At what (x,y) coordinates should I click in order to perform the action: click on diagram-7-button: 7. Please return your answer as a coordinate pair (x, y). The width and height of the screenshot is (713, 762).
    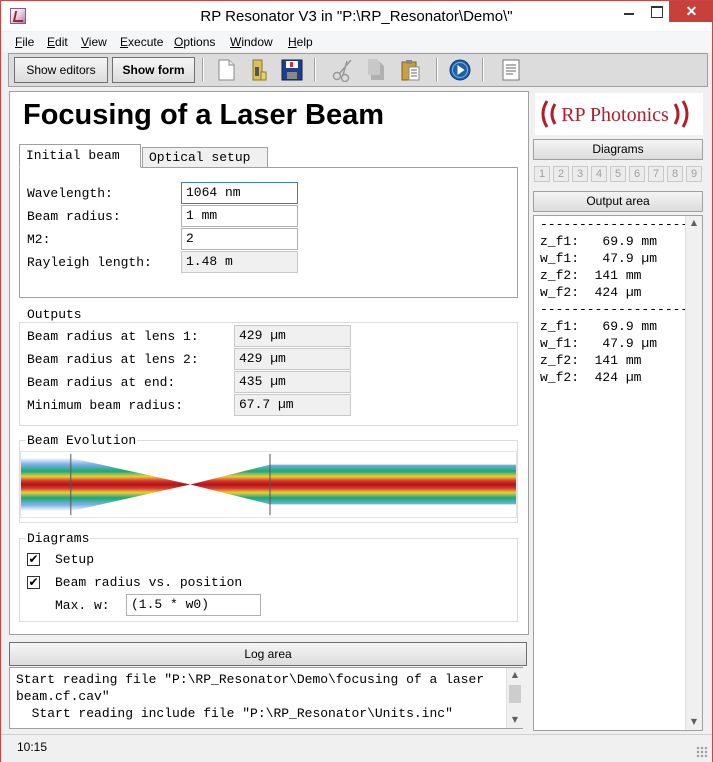
    Looking at the image, I should click on (656, 174).